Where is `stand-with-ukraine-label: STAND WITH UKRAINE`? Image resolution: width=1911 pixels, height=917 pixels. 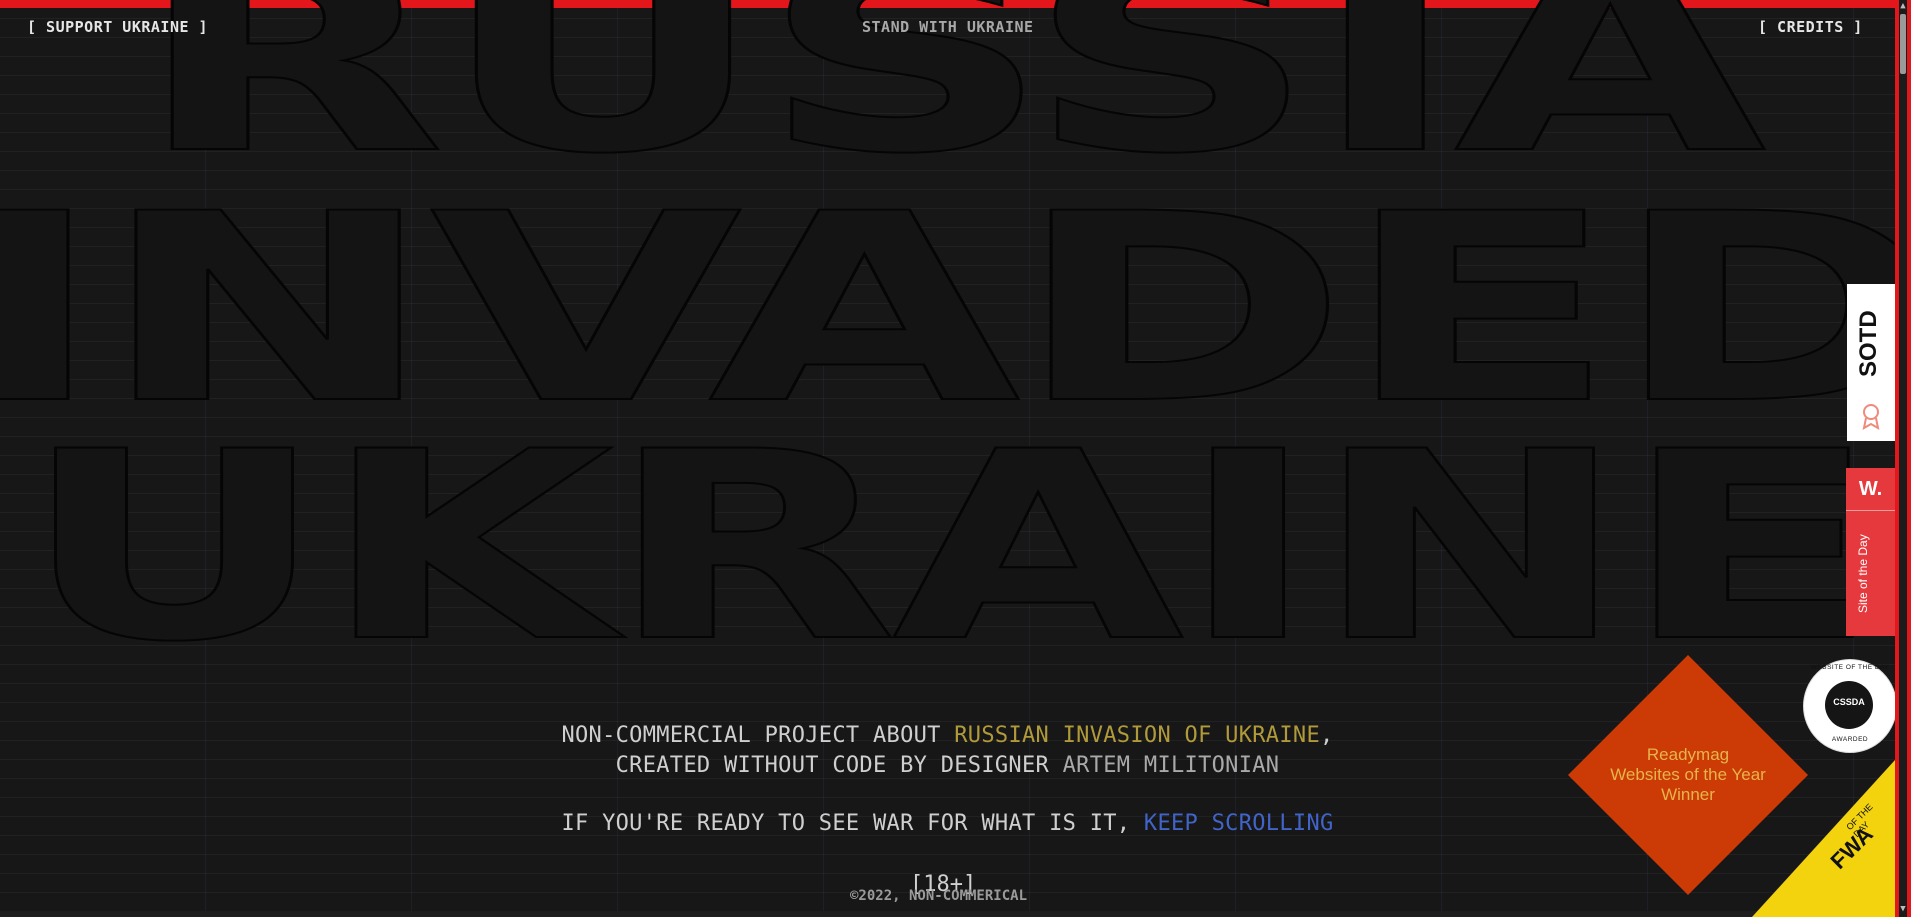 stand-with-ukraine-label: STAND WITH UKRAINE is located at coordinates (948, 27).